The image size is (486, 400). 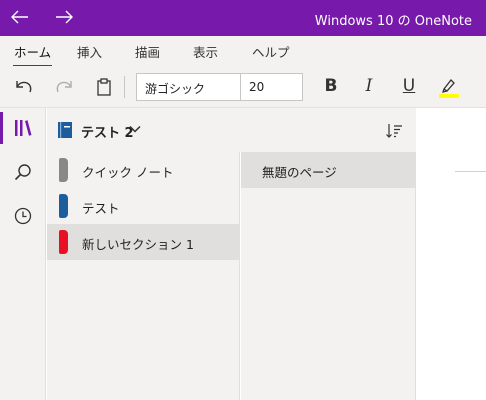 I want to click on sort-button, so click(x=394, y=131).